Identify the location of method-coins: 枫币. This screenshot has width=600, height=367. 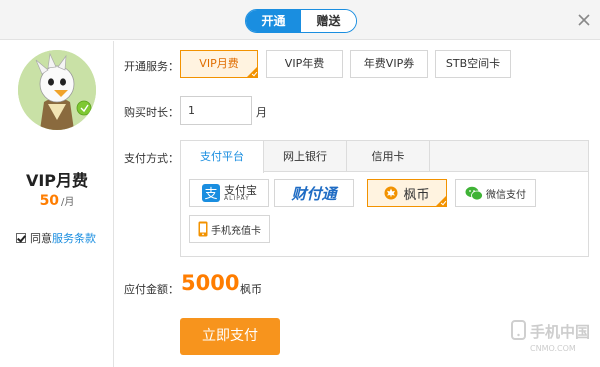
(407, 193).